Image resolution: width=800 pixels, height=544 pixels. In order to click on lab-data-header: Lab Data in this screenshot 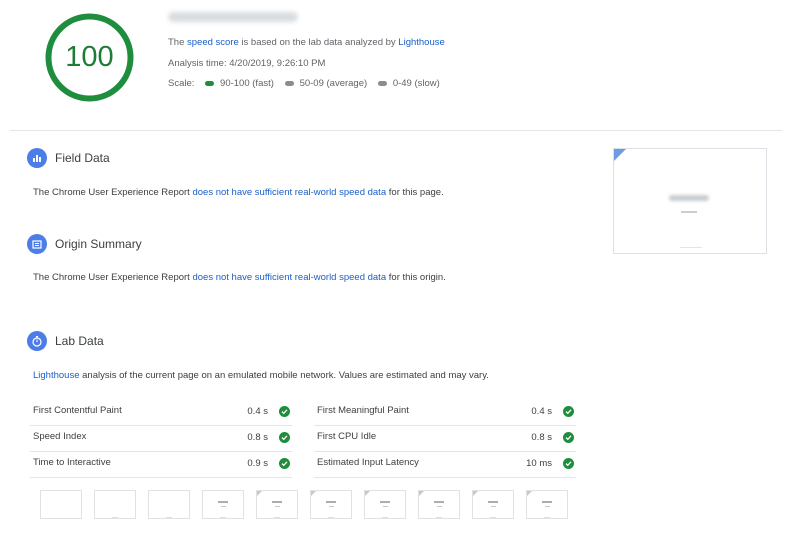, I will do `click(65, 341)`.